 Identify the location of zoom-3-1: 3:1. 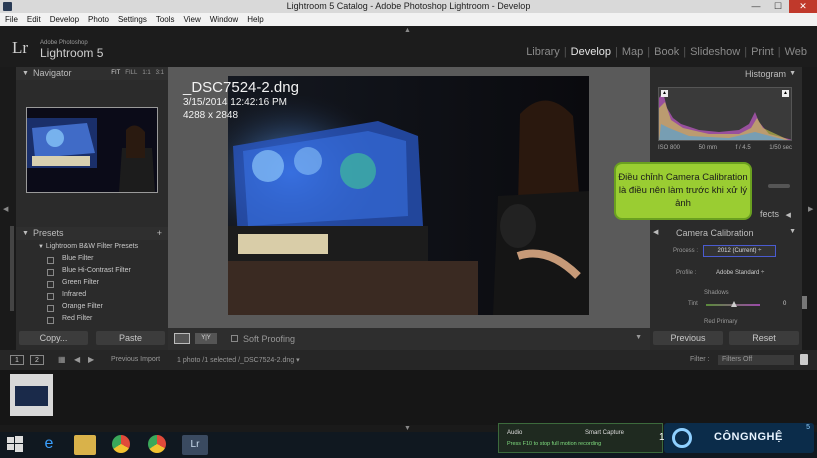
(160, 73).